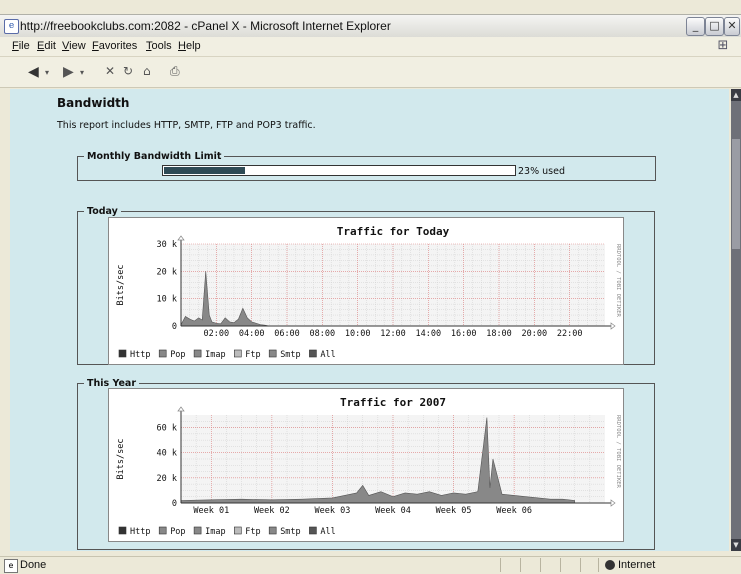 This screenshot has width=741, height=574. I want to click on x-tick-label: Week 02, so click(272, 511).